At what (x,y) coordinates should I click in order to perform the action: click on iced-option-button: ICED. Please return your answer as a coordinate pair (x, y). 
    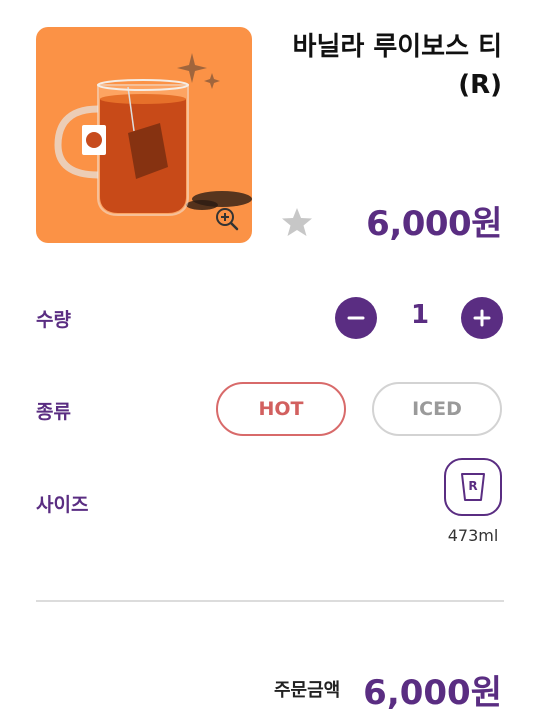
    Looking at the image, I should click on (437, 409).